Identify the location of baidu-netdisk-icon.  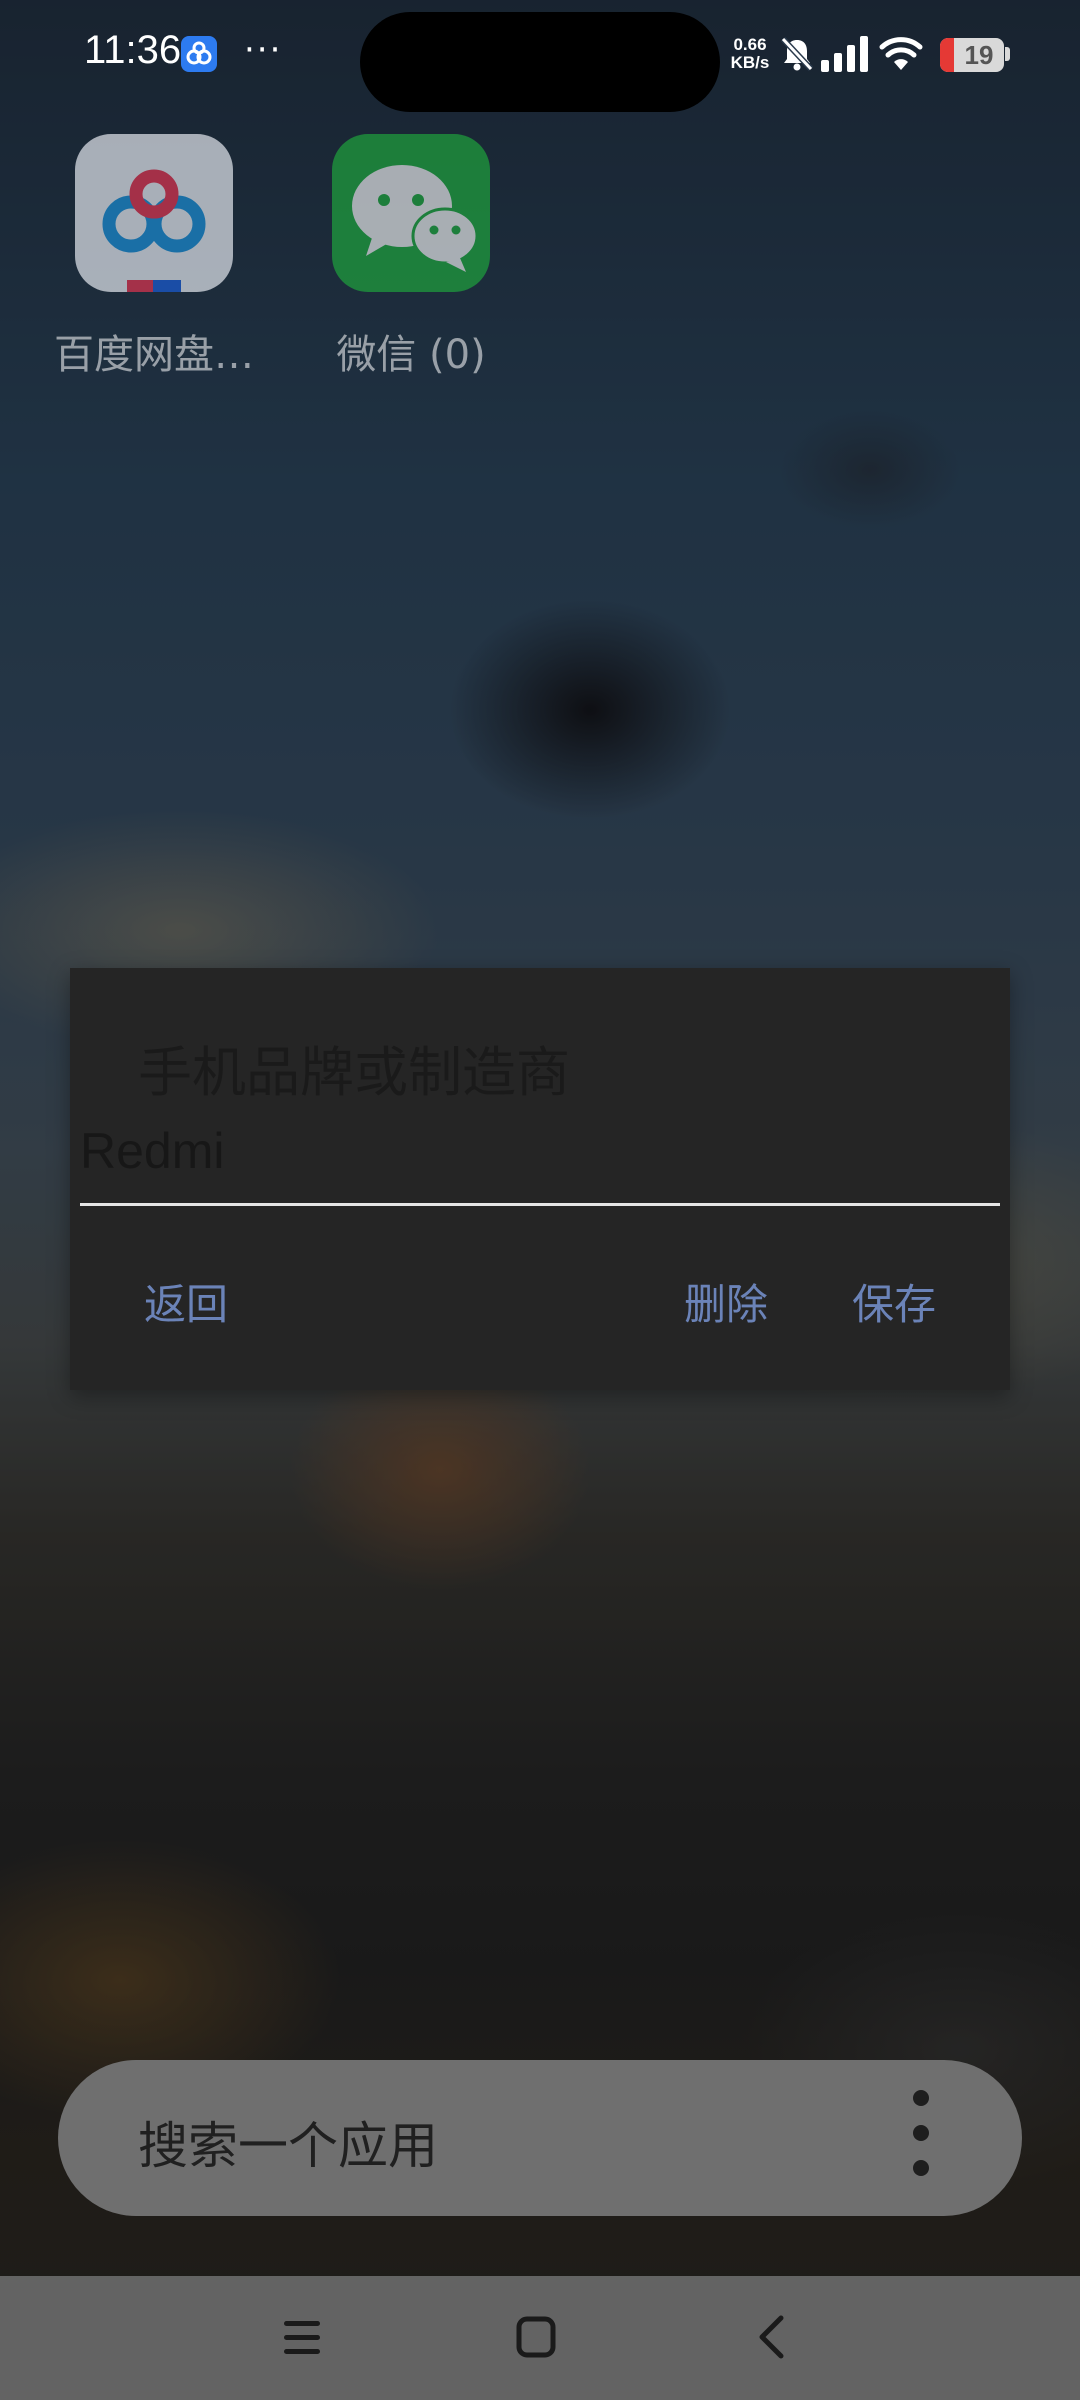
(154, 213).